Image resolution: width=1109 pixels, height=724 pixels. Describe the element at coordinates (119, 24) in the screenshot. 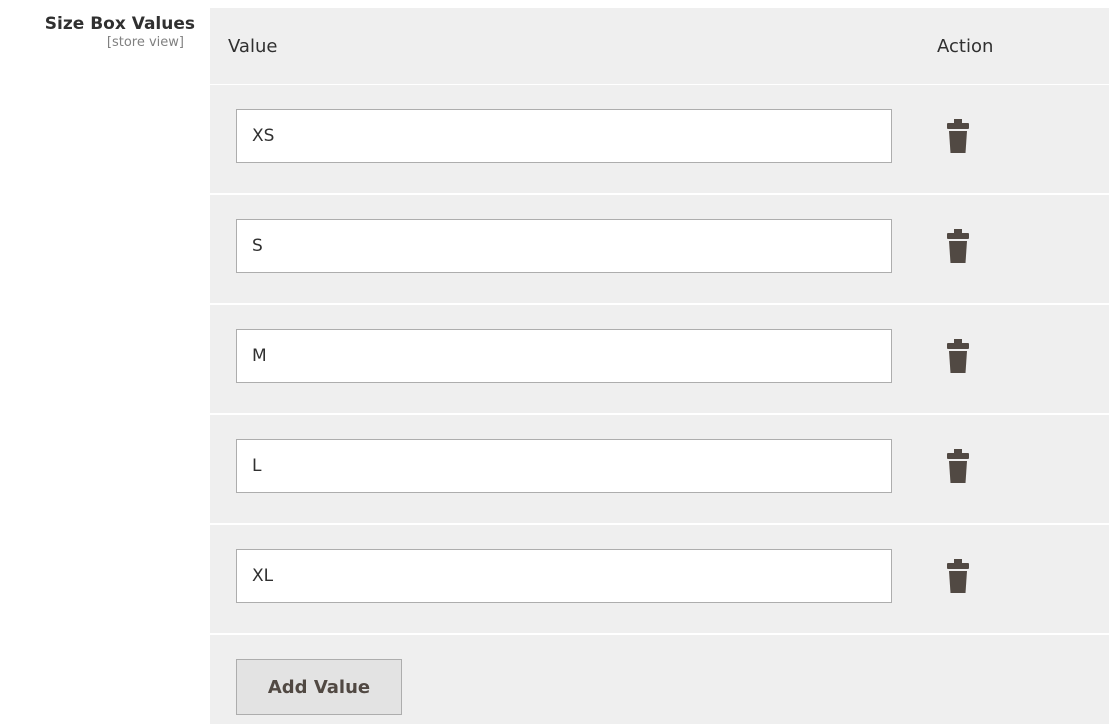

I see `field-title: Size Box Values` at that location.